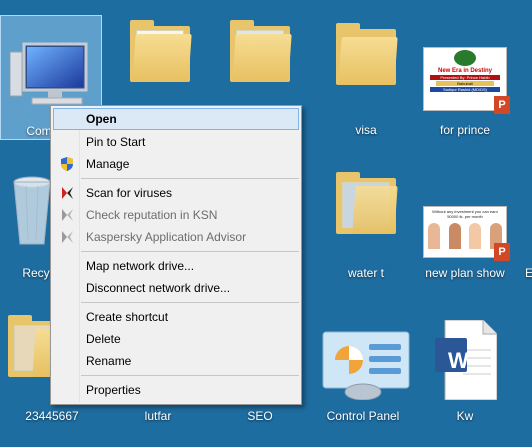 This screenshot has height=447, width=532. What do you see at coordinates (516, 220) in the screenshot?
I see `desktop-icon-e: E` at bounding box center [516, 220].